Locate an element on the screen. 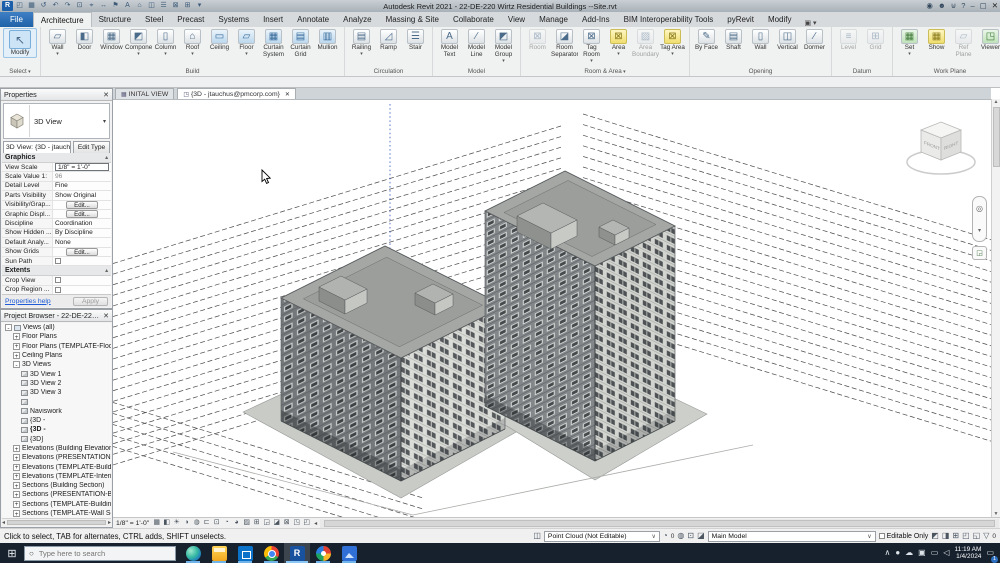 The height and width of the screenshot is (563, 1000). tool-component: ◩Component is located at coordinates (138, 42).